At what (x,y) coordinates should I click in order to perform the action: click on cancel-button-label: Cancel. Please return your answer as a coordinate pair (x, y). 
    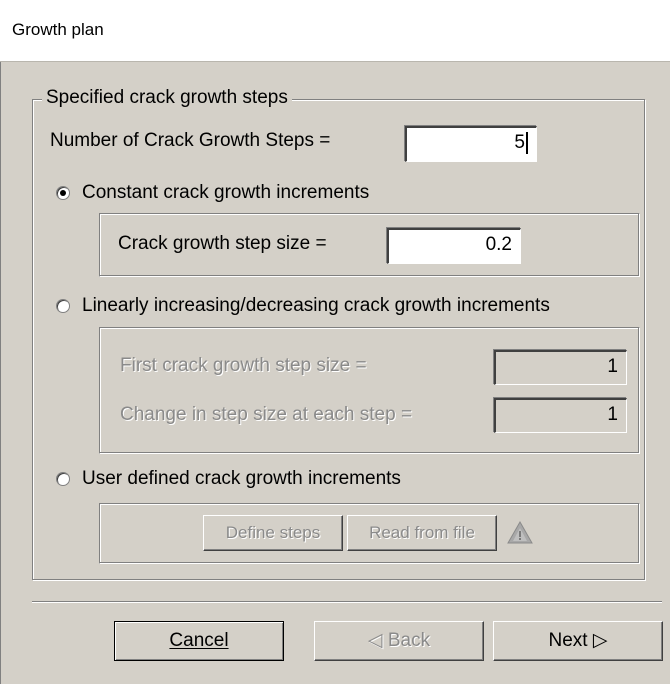
    Looking at the image, I should click on (199, 640).